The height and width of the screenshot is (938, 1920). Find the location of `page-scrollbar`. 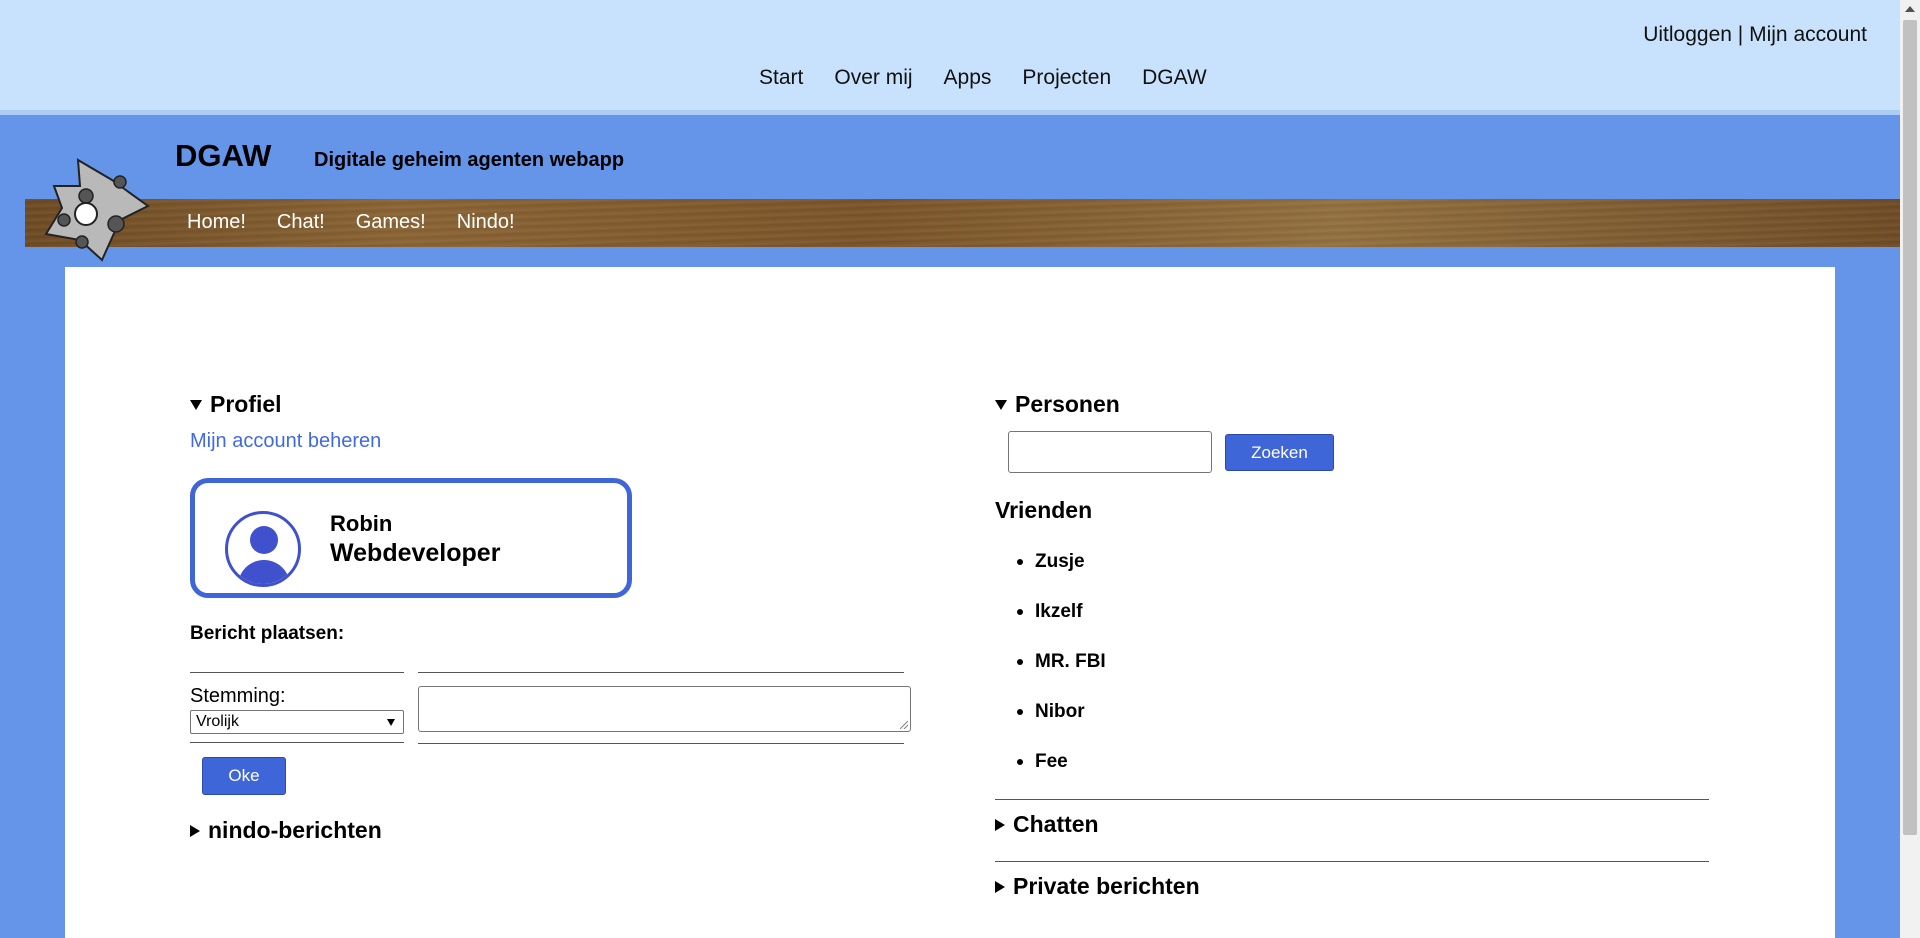

page-scrollbar is located at coordinates (1910, 469).